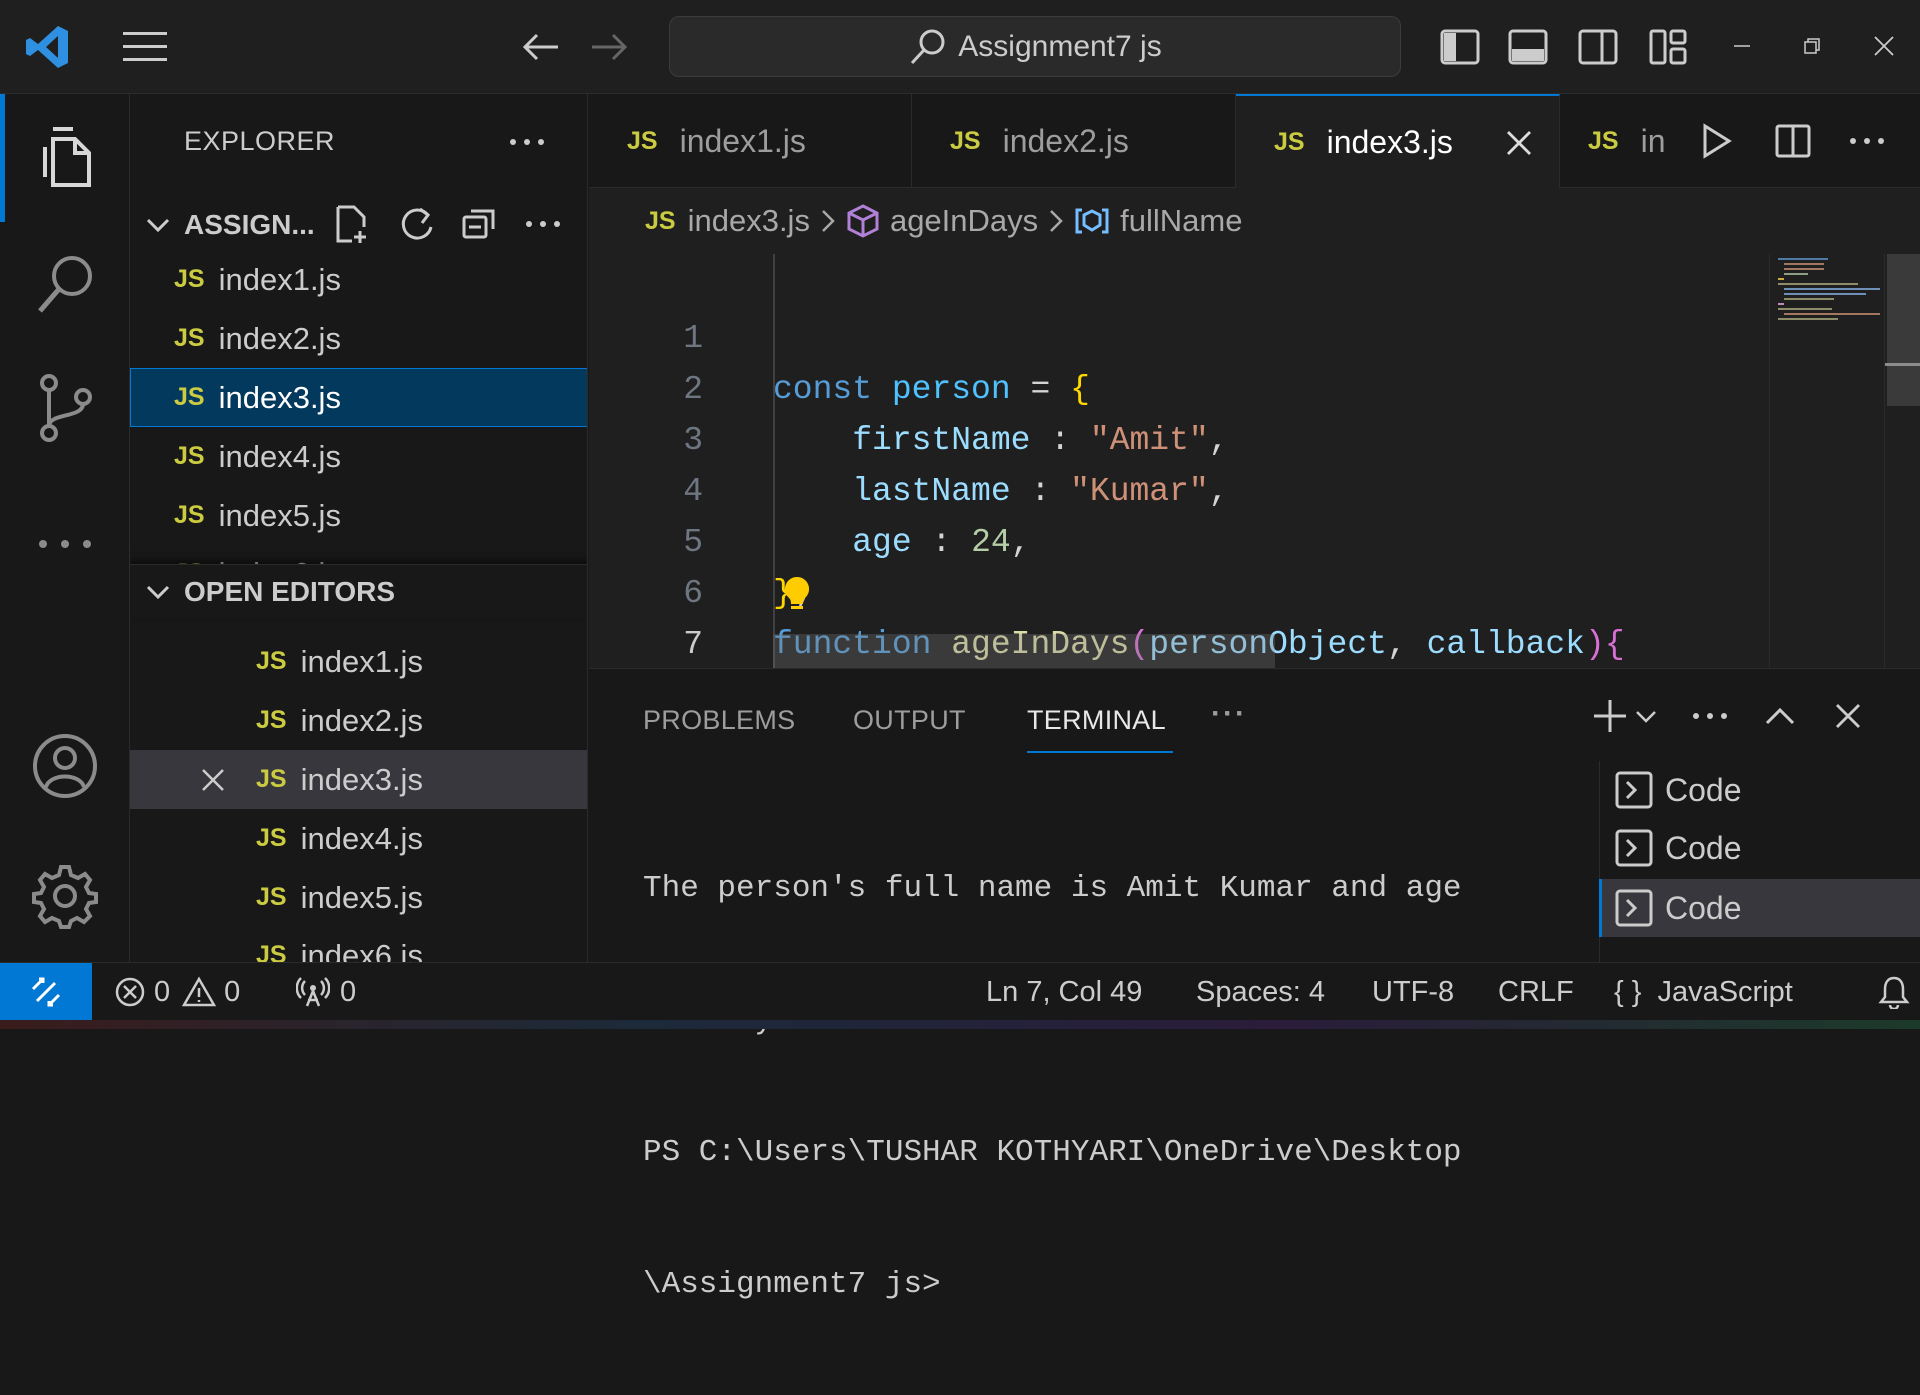 This screenshot has width=1920, height=1395. I want to click on chevron-right-icon, so click(828, 221).